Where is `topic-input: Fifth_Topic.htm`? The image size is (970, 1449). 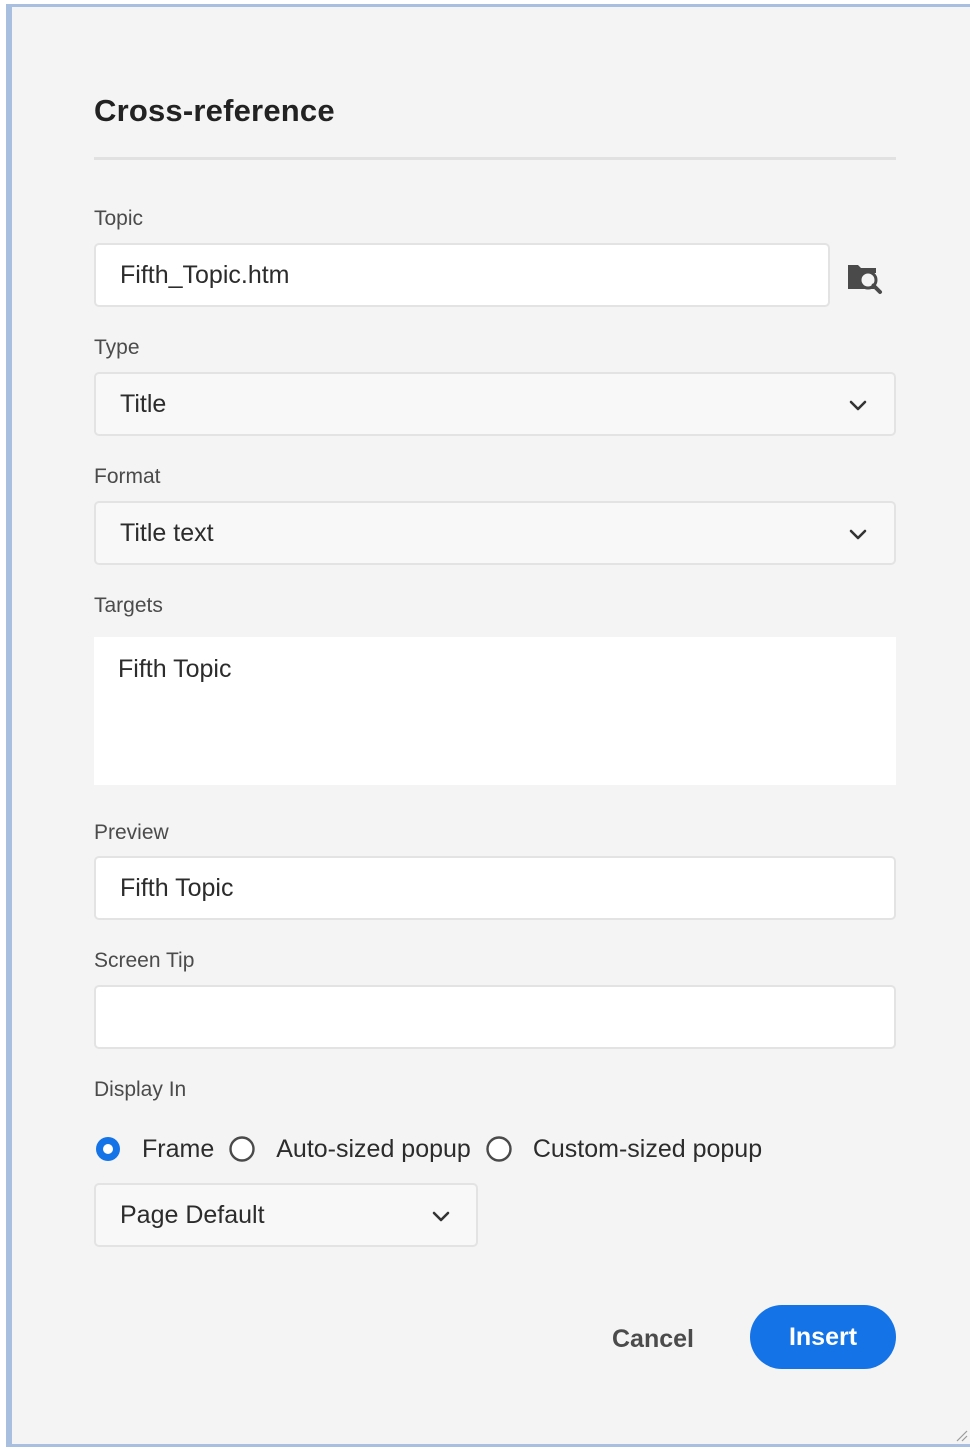 topic-input: Fifth_Topic.htm is located at coordinates (462, 275).